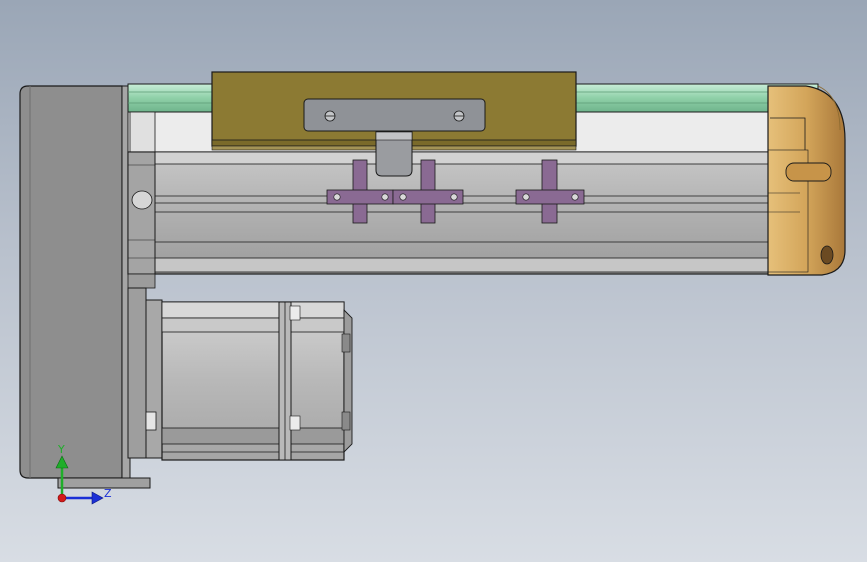  I want to click on z-axis-label: Z, so click(108, 493).